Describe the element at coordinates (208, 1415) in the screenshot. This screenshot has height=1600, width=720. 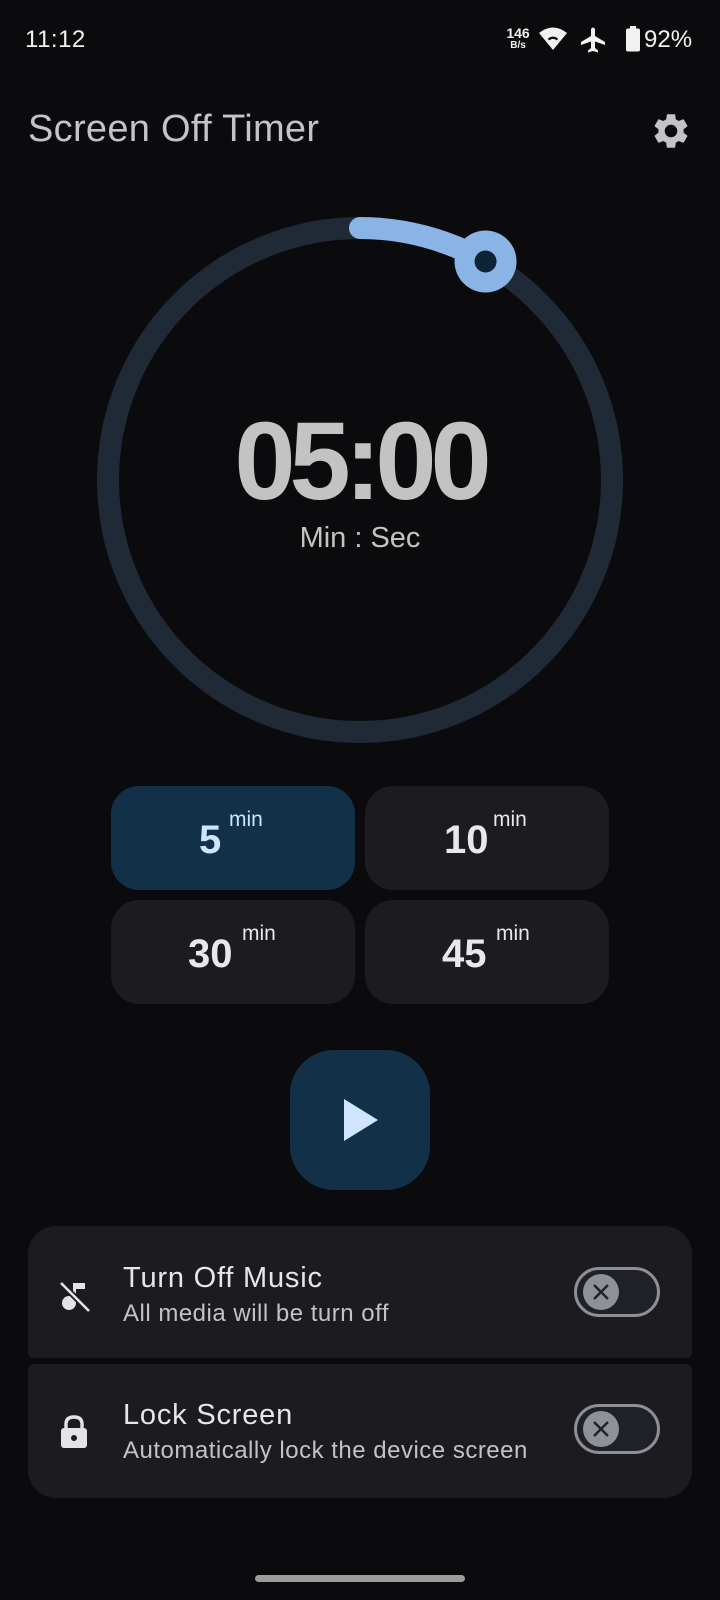
I see `option-title: Lock Screen` at that location.